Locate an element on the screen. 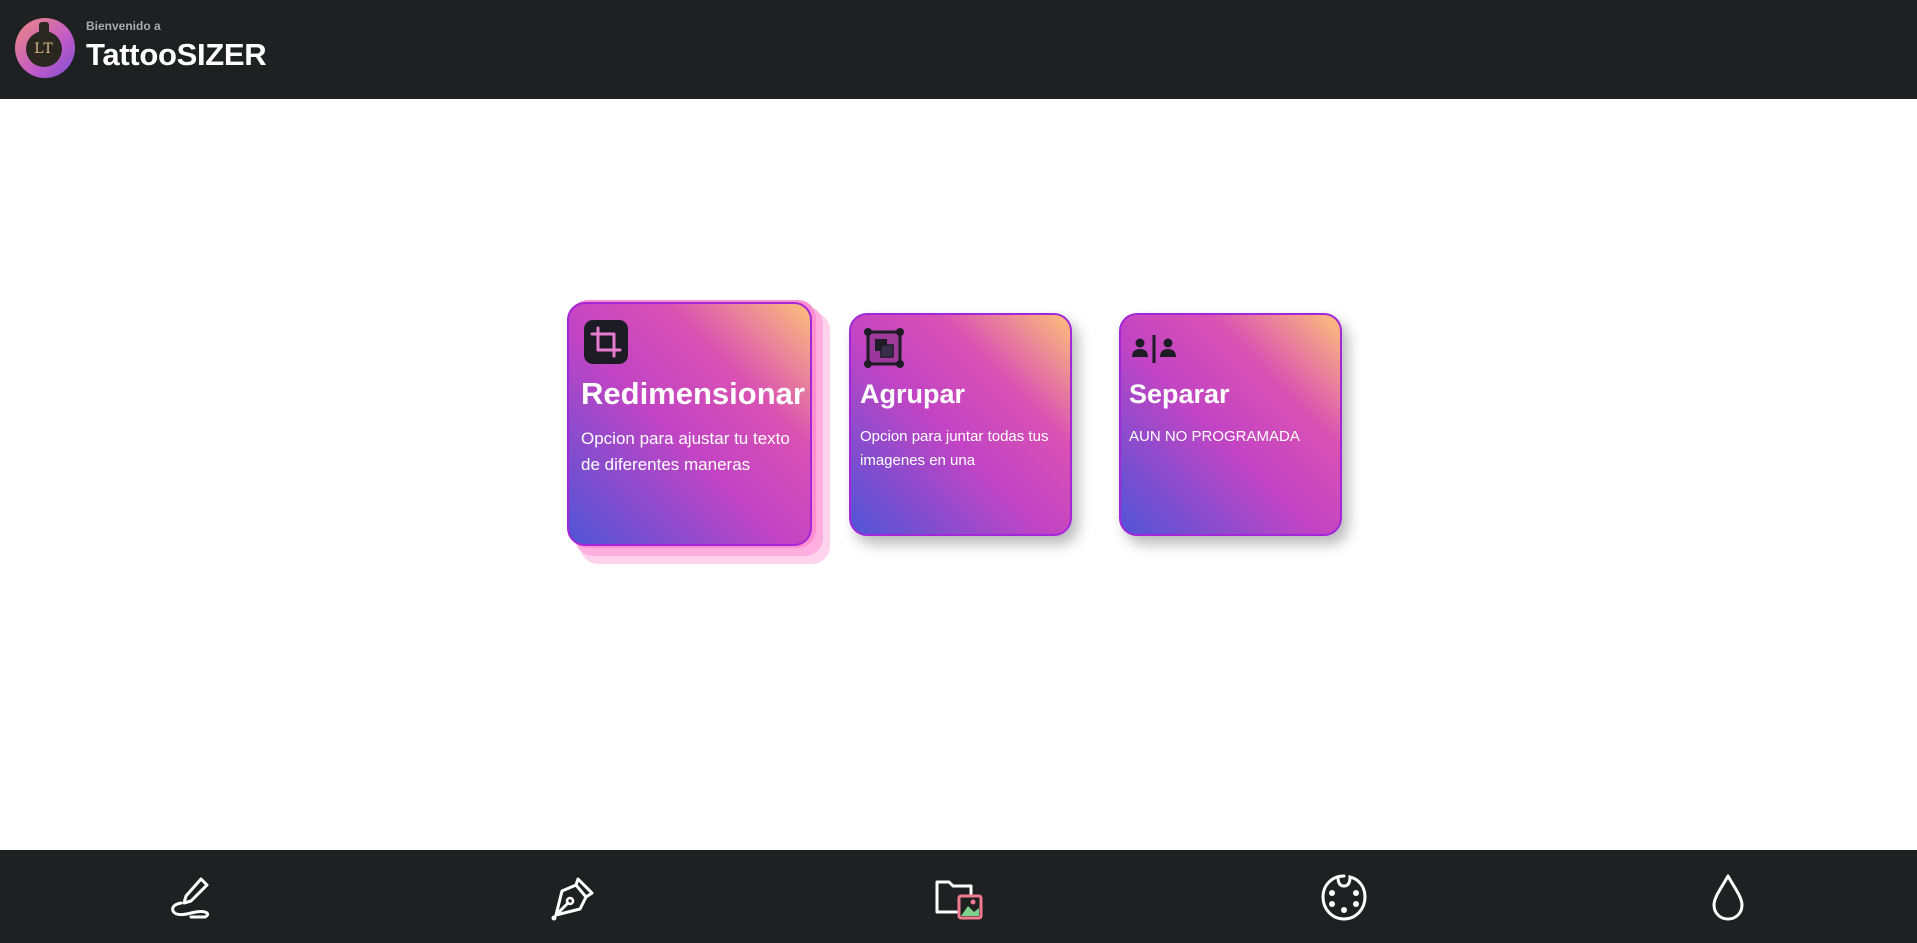  card-title: Separar is located at coordinates (1179, 394).